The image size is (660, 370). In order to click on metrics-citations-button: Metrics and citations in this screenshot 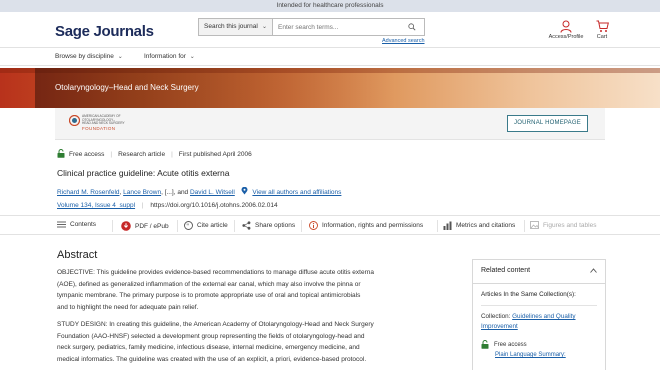, I will do `click(479, 225)`.